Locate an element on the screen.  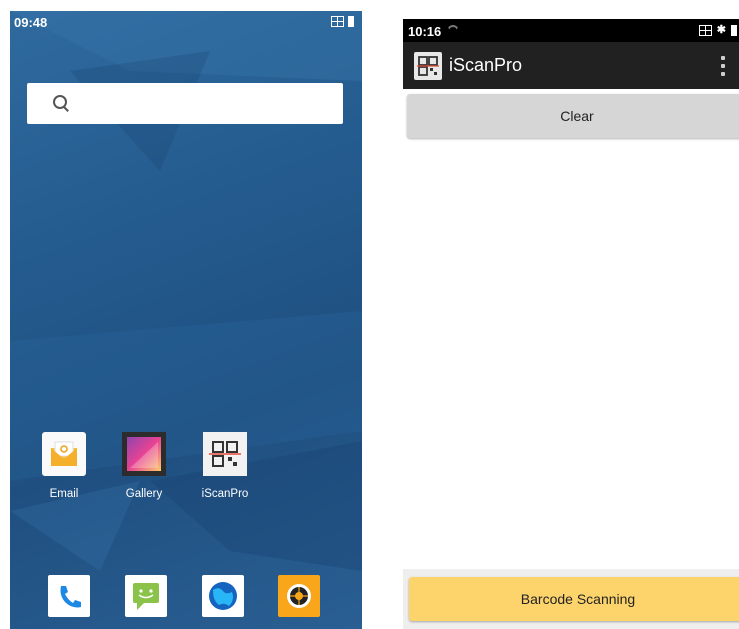
browser-app is located at coordinates (223, 596).